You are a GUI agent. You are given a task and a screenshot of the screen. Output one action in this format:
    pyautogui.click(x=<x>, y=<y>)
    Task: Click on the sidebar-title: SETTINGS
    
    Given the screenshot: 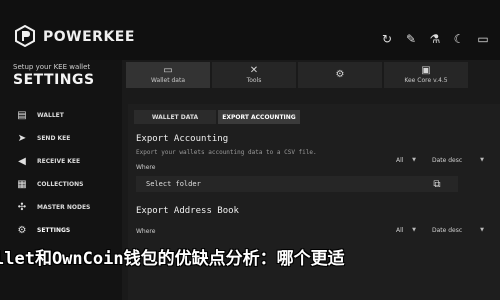 What is the action you would take?
    pyautogui.click(x=54, y=80)
    